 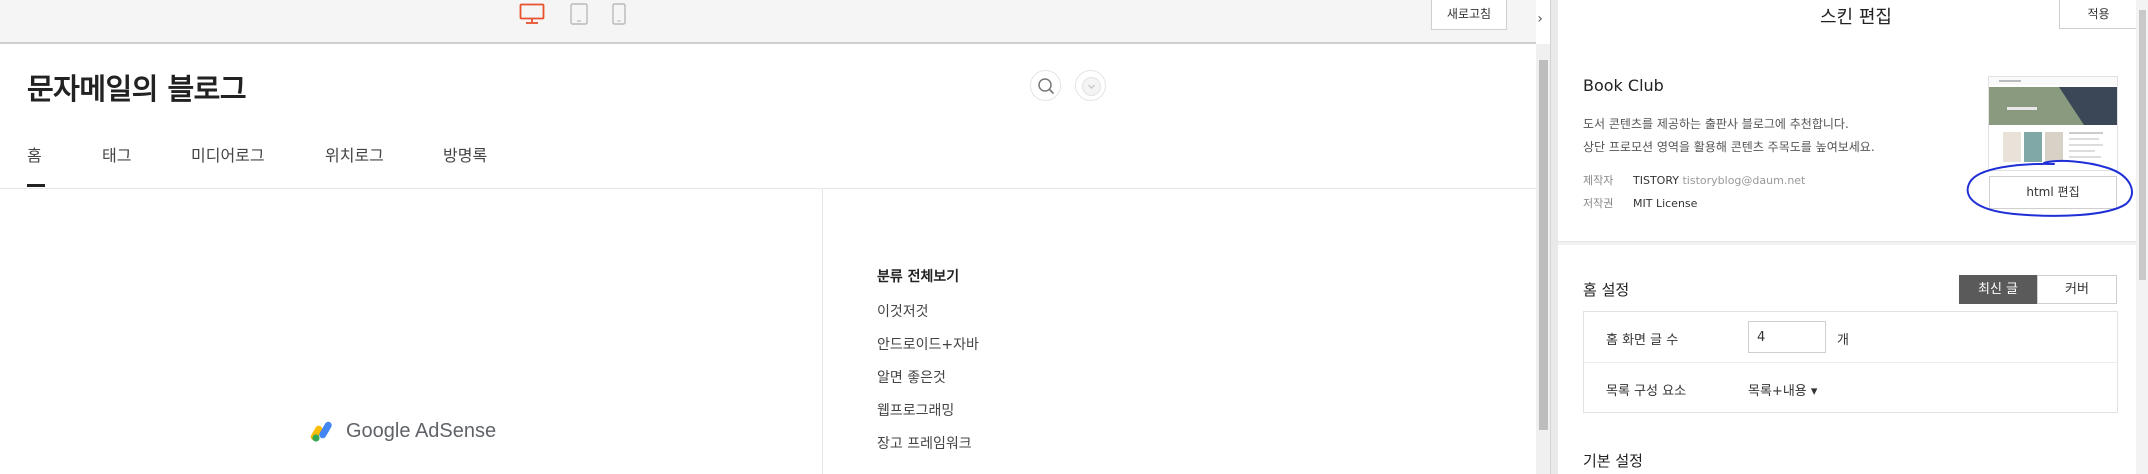 I want to click on panel-scrollbar-thumb, so click(x=2142, y=145).